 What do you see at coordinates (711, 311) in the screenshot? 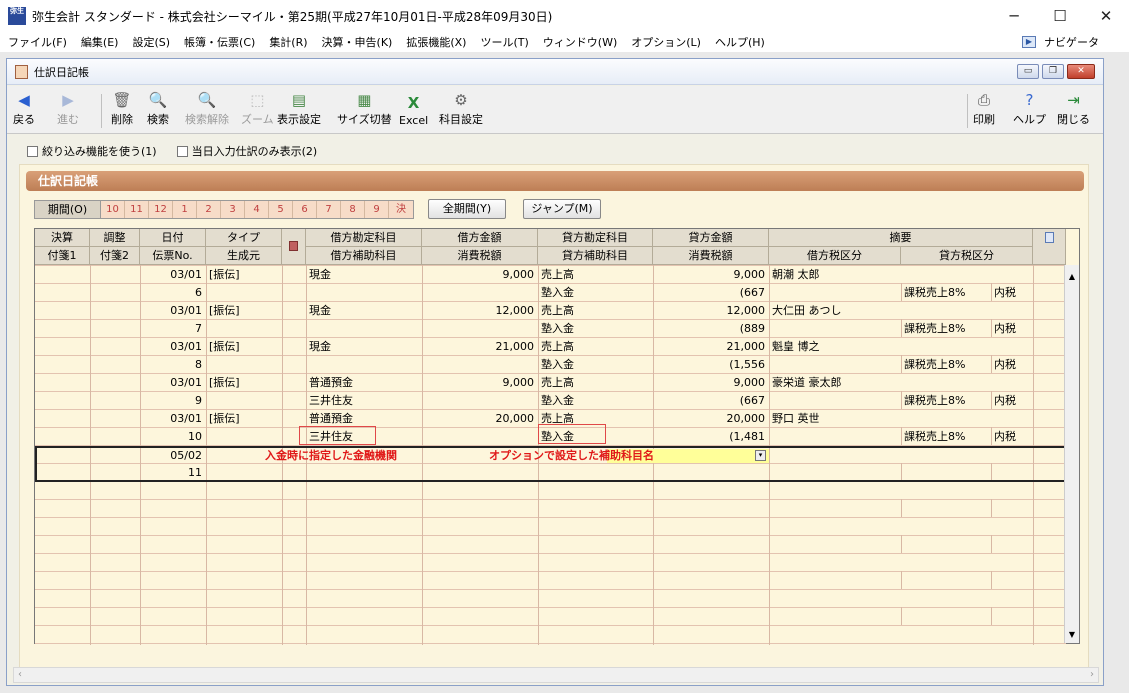
I see `entry-credit-amount: 12,000` at bounding box center [711, 311].